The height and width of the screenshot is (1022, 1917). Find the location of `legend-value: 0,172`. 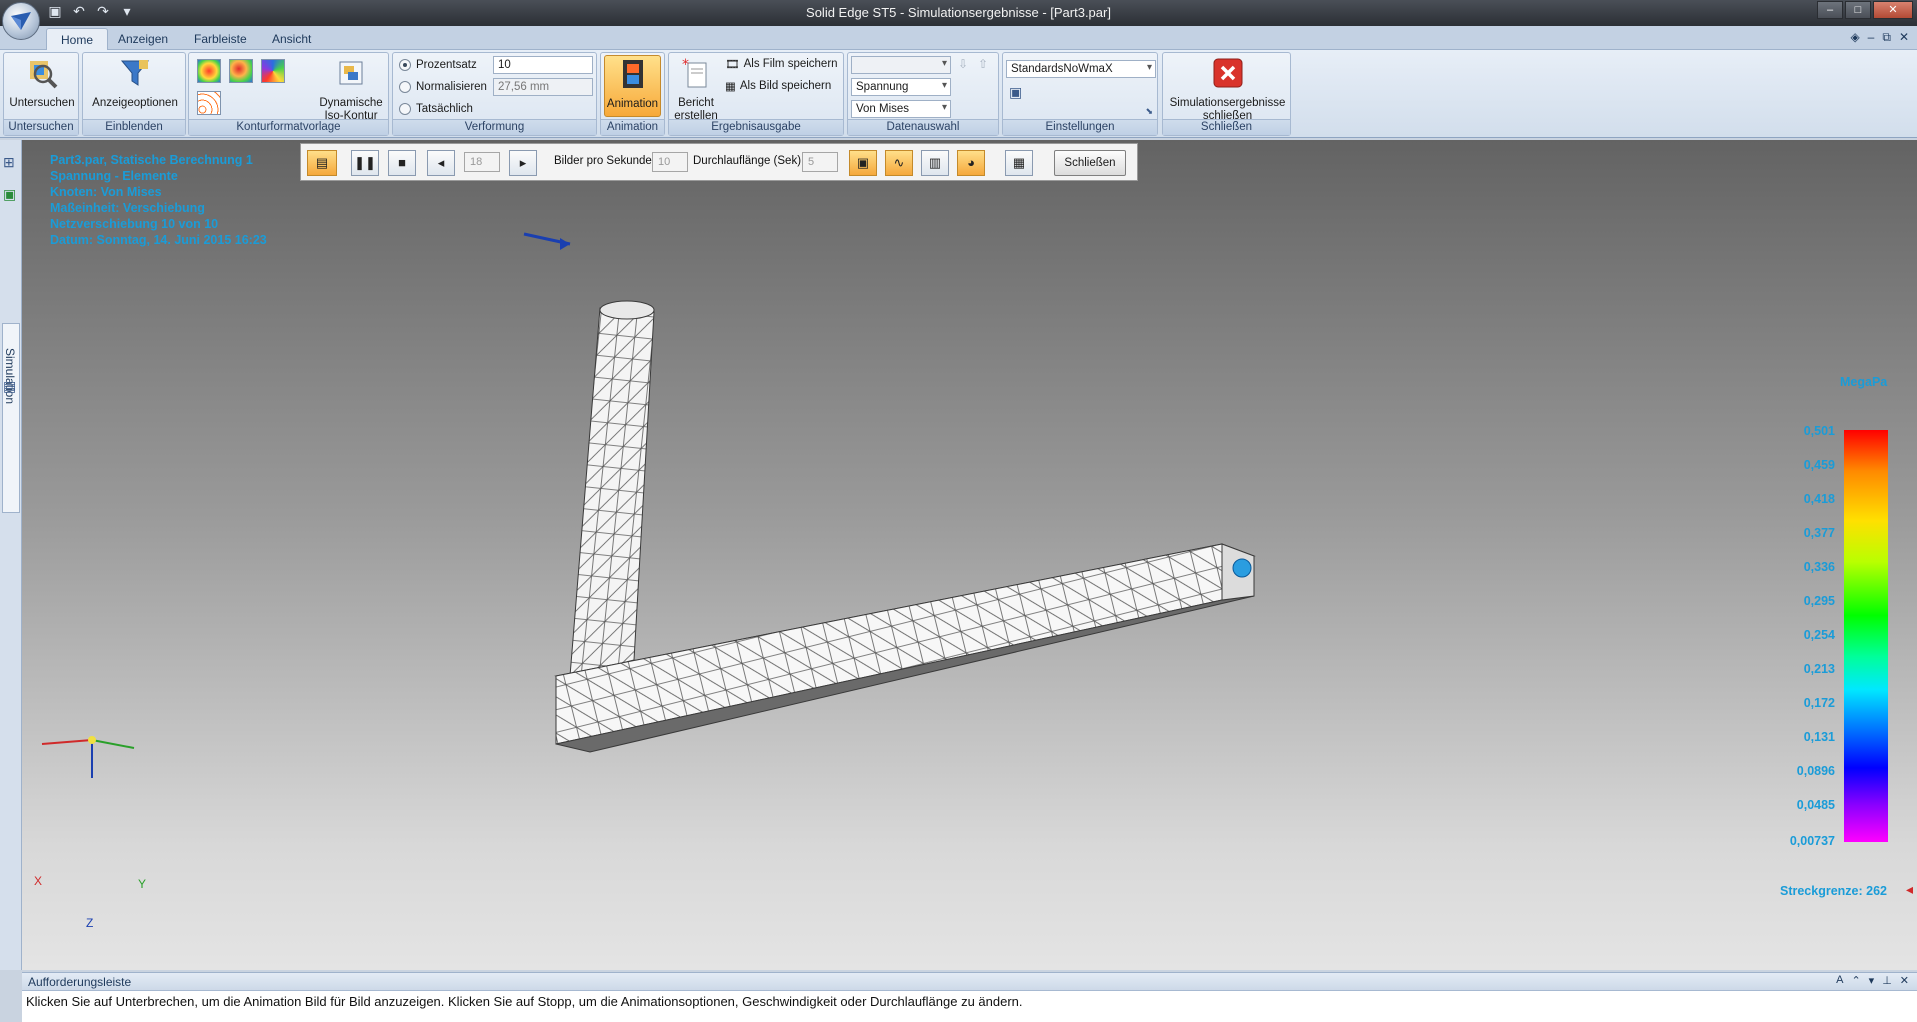

legend-value: 0,172 is located at coordinates (1819, 703).